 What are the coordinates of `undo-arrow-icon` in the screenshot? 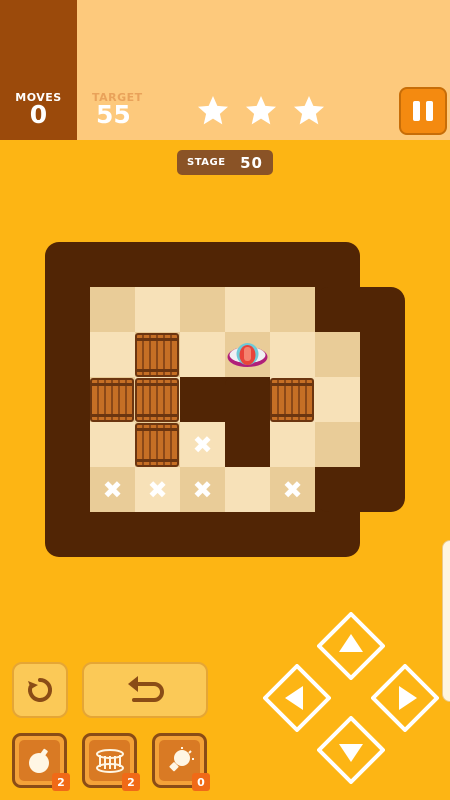 It's located at (146, 689).